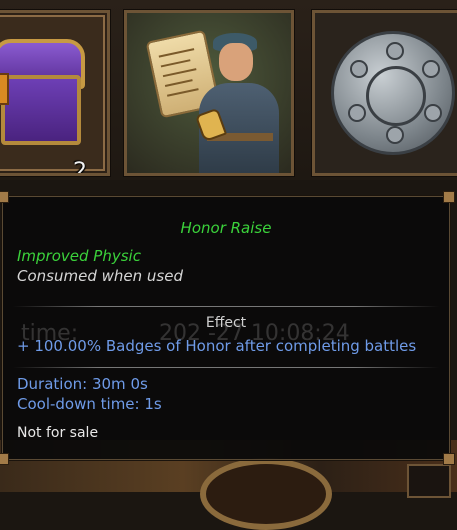 The height and width of the screenshot is (530, 457). What do you see at coordinates (393, 93) in the screenshot?
I see `silver-seal-icon` at bounding box center [393, 93].